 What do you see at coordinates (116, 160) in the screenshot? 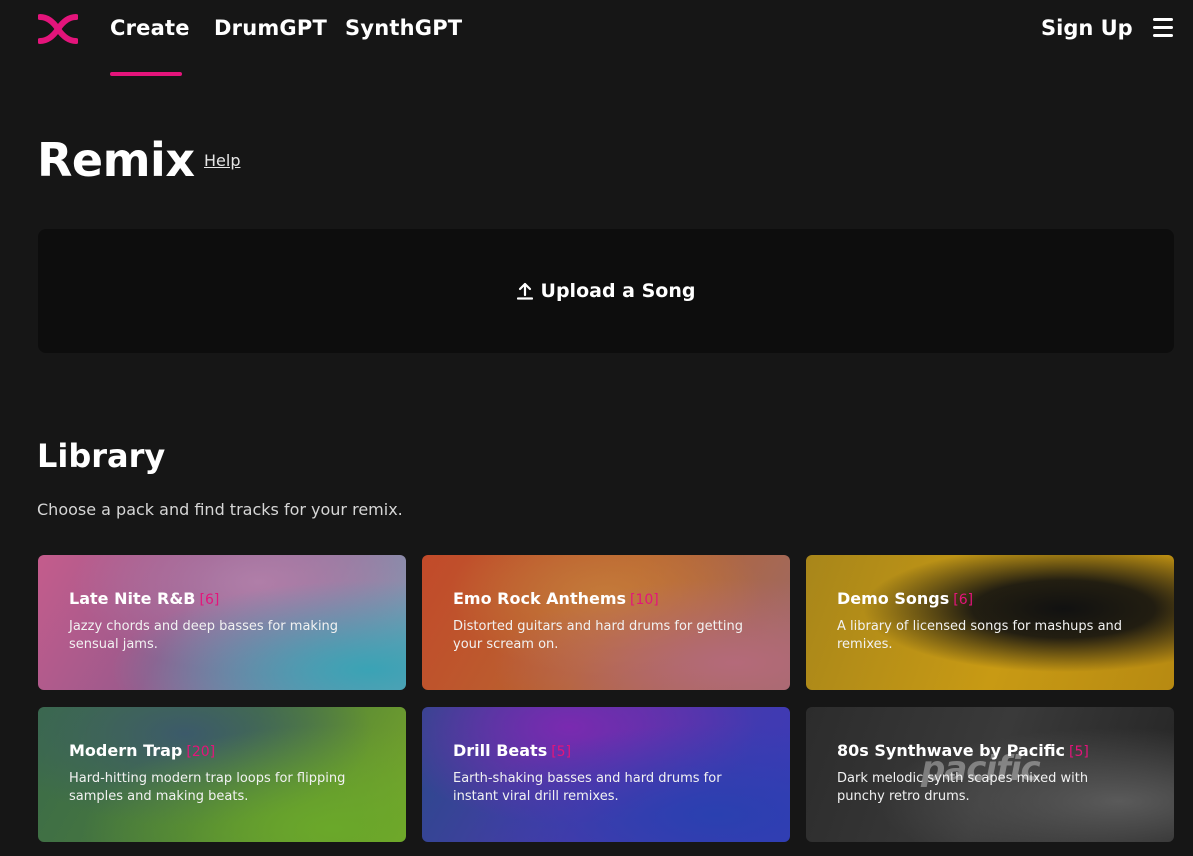
I see `page-title: Remix` at bounding box center [116, 160].